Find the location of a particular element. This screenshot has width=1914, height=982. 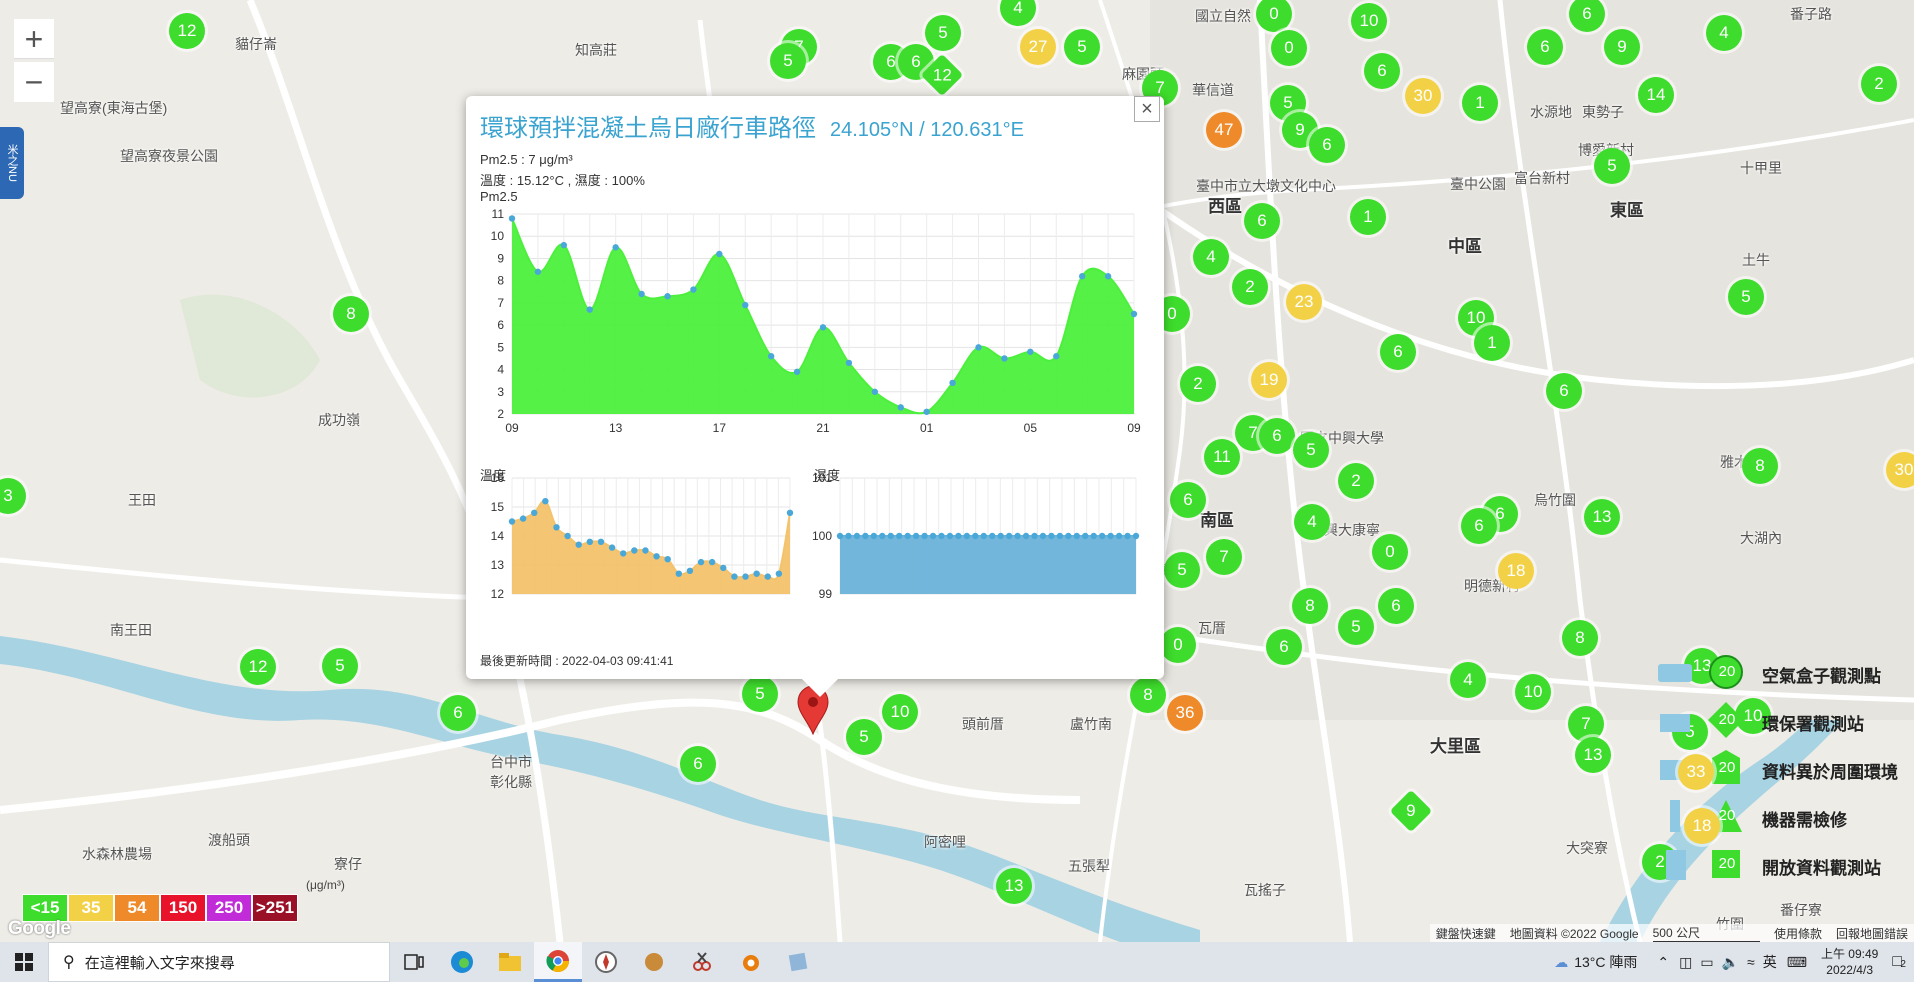

wifi-icon: ≈ is located at coordinates (1751, 962).